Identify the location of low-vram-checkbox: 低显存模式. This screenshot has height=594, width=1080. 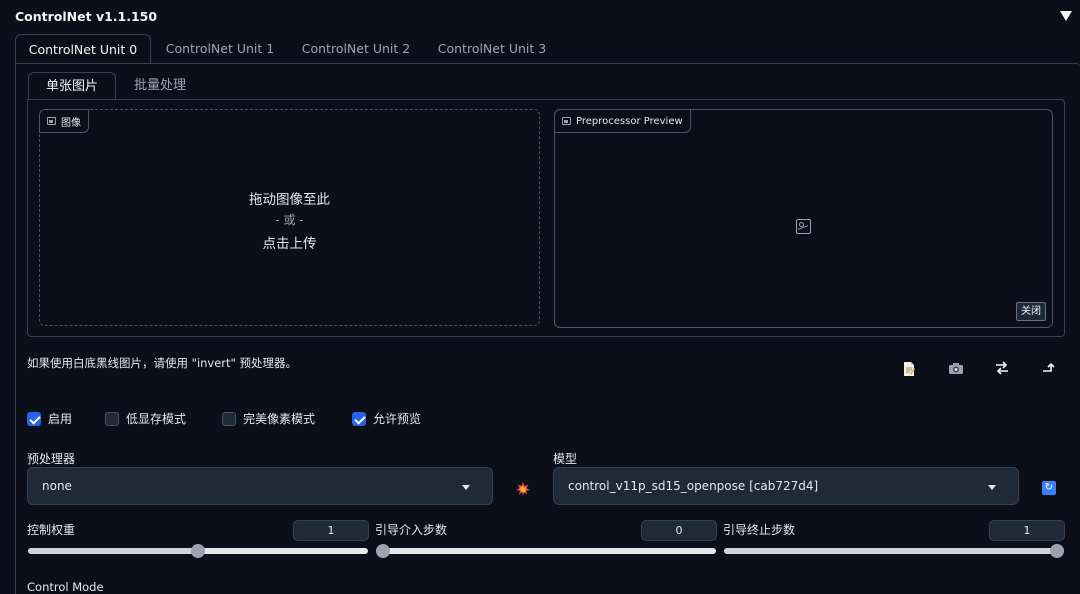
(145, 418).